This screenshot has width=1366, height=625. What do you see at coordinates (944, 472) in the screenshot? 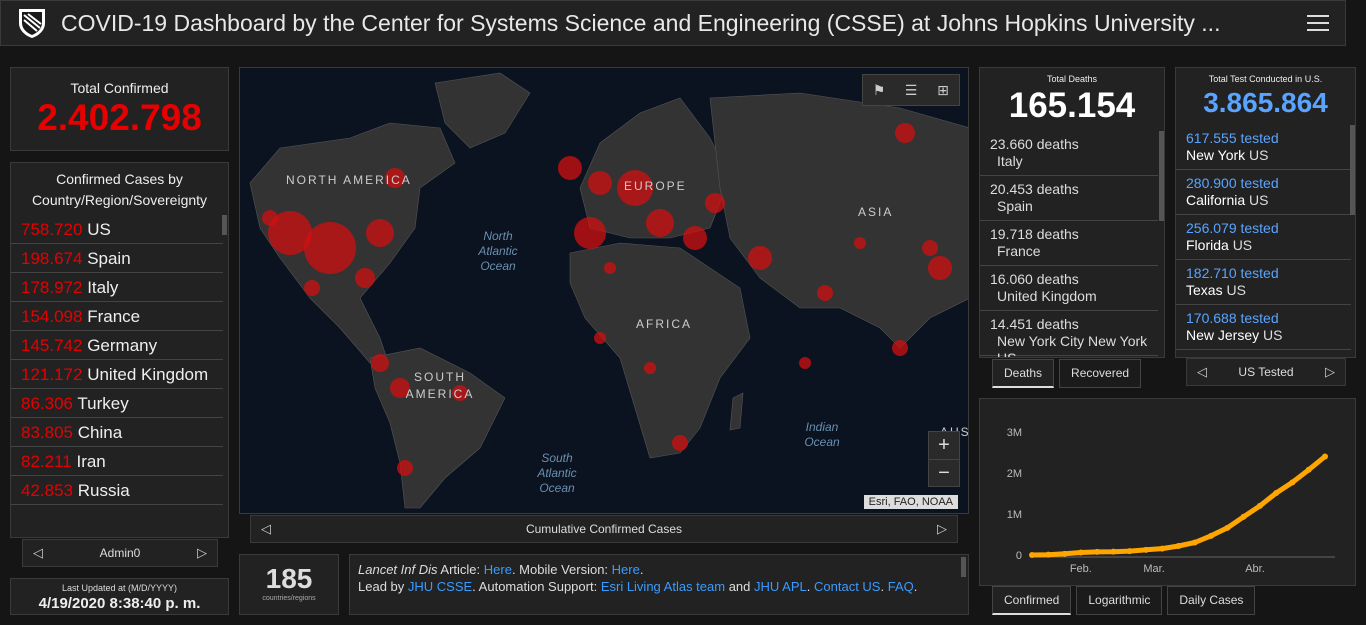
I see `zoom-out-button: −` at bounding box center [944, 472].